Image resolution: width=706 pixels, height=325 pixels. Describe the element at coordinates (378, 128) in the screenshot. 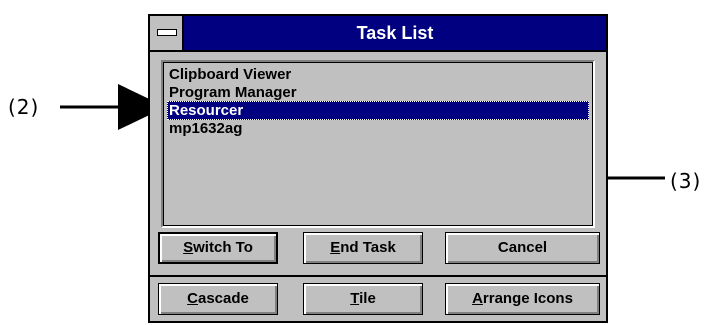

I see `list-item-mp1632ag: mp1632ag` at that location.